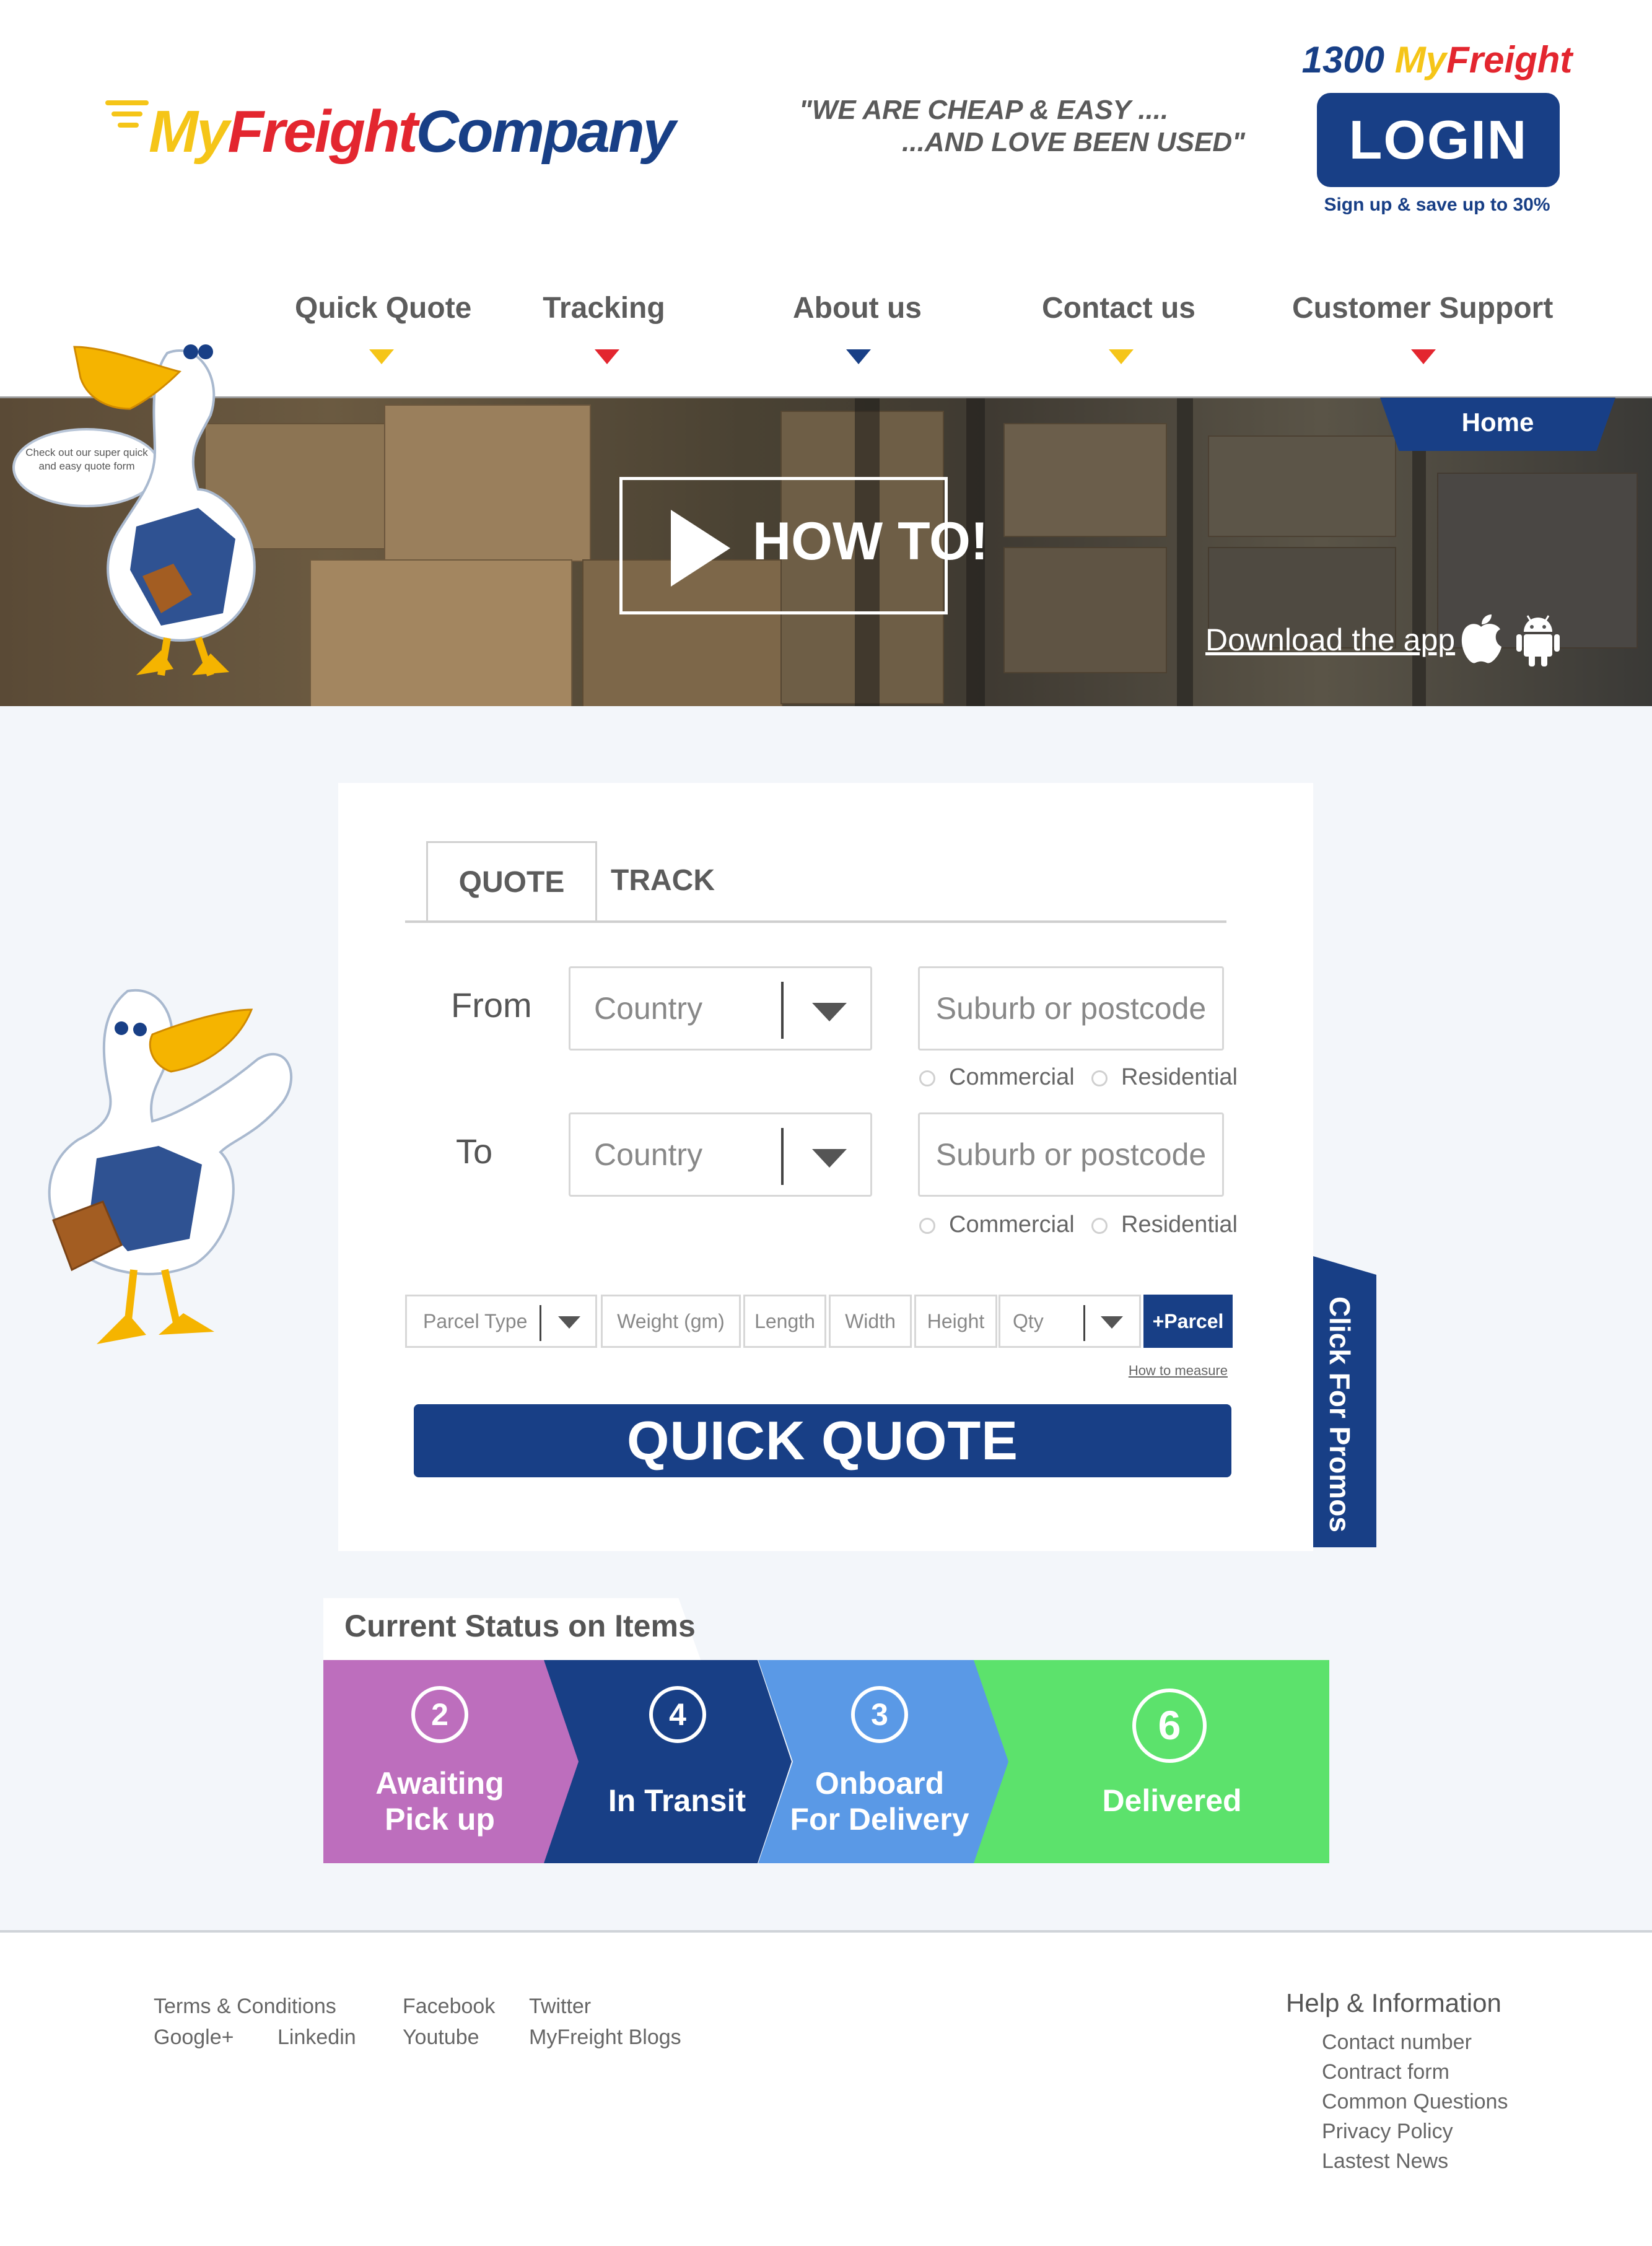  Describe the element at coordinates (1437, 205) in the screenshot. I see `signup-link: Sign up & save up to 30%` at that location.